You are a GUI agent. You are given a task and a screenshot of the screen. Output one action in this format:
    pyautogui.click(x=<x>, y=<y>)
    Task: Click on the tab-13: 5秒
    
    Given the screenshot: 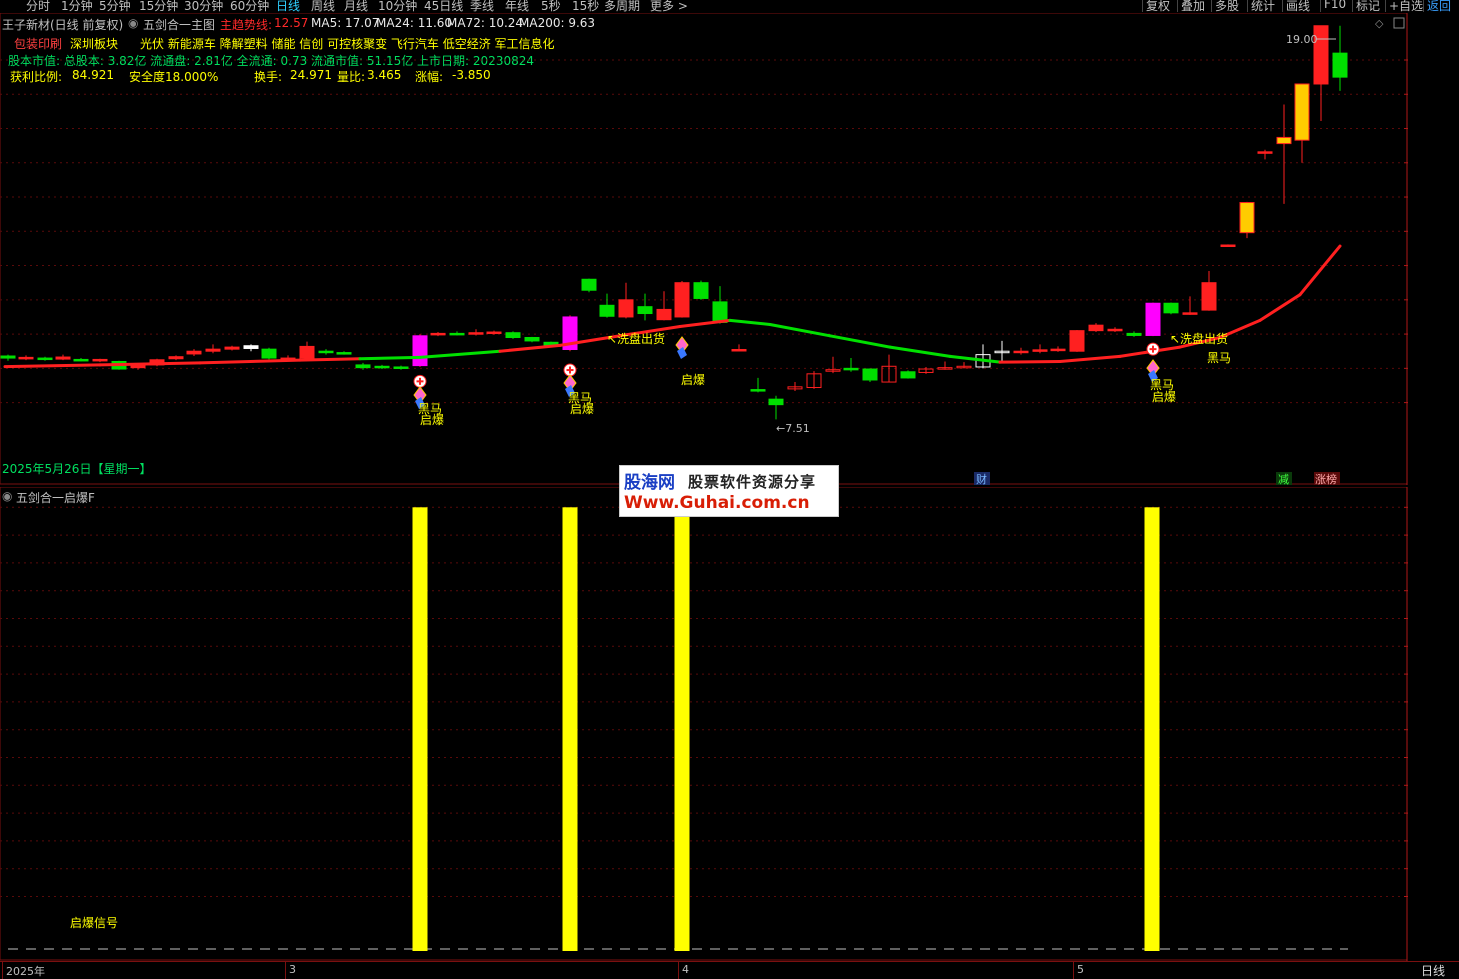 What is the action you would take?
    pyautogui.click(x=551, y=6)
    